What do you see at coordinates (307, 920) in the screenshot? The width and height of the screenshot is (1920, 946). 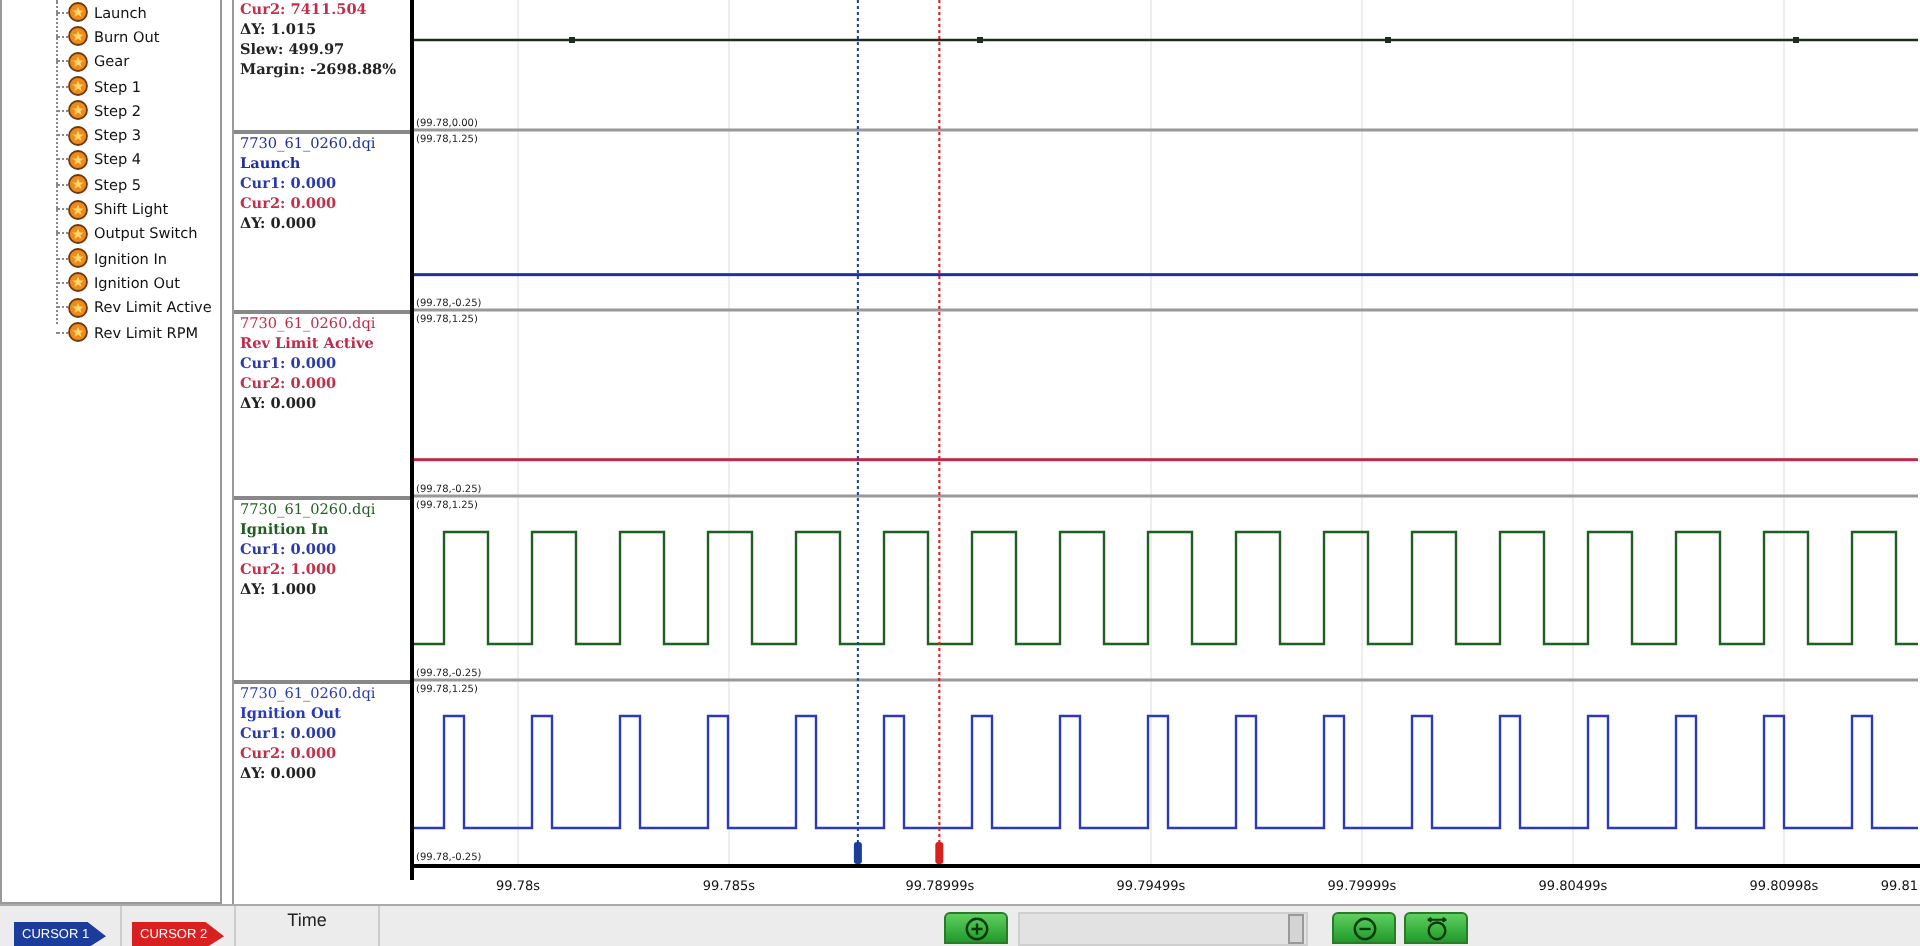 I see `time-label: Time` at bounding box center [307, 920].